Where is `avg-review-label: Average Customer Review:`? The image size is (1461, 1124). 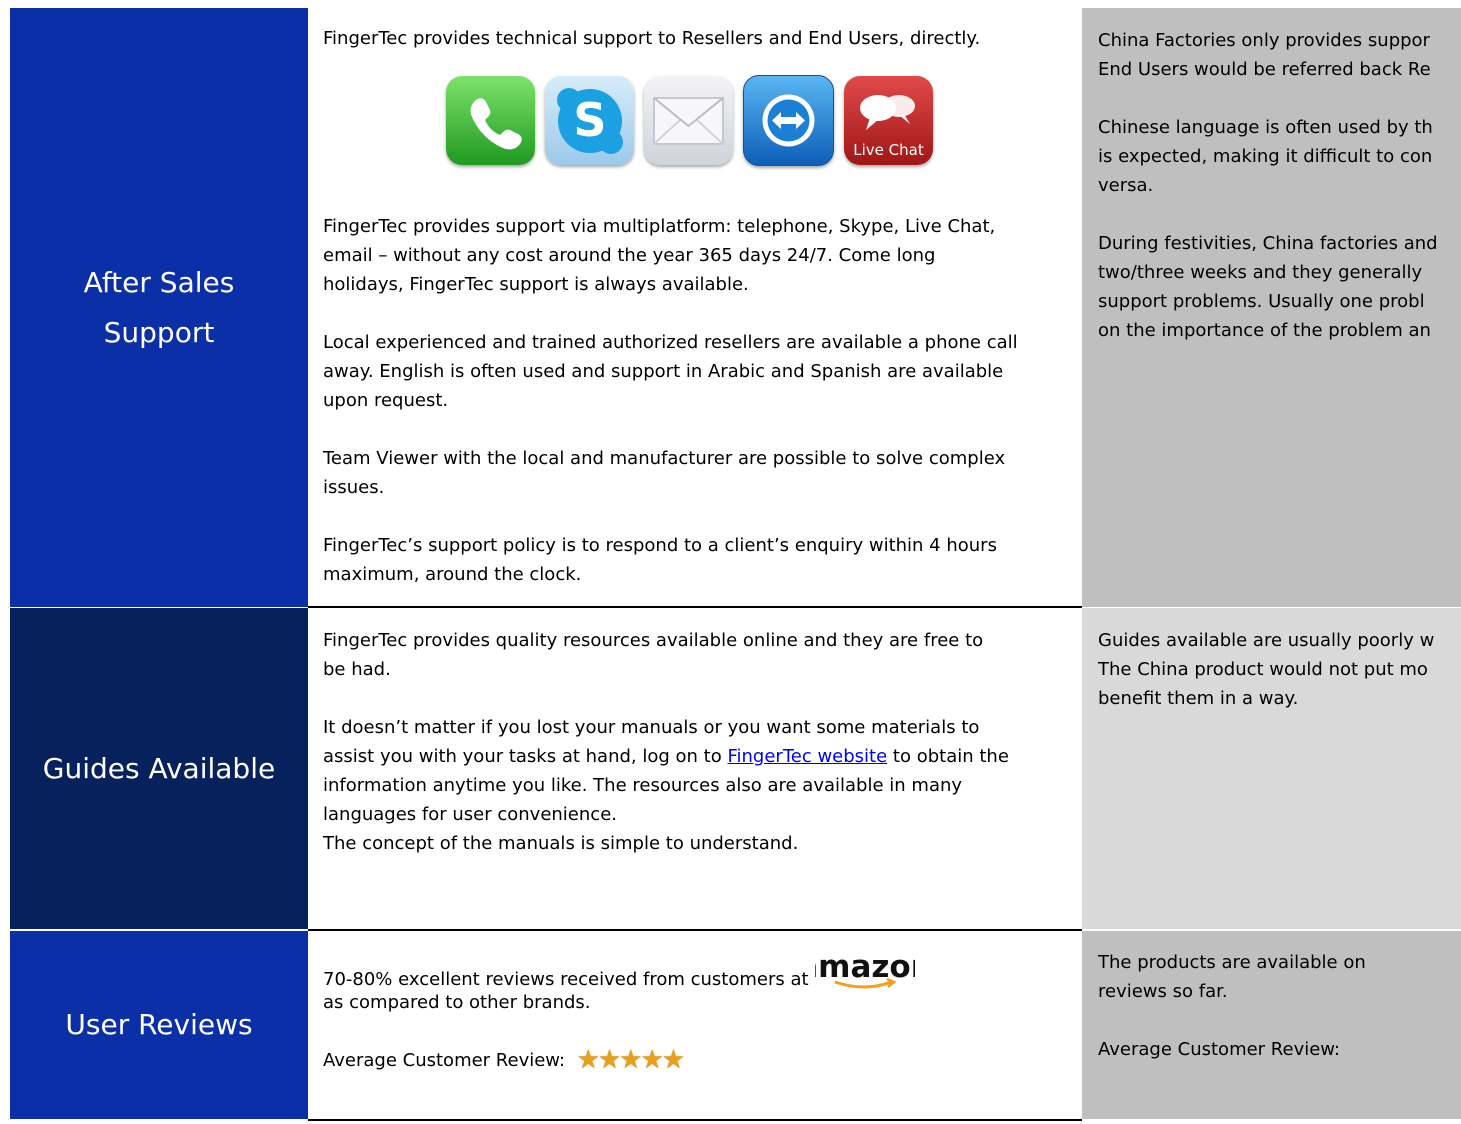
avg-review-label: Average Customer Review: is located at coordinates (444, 1060).